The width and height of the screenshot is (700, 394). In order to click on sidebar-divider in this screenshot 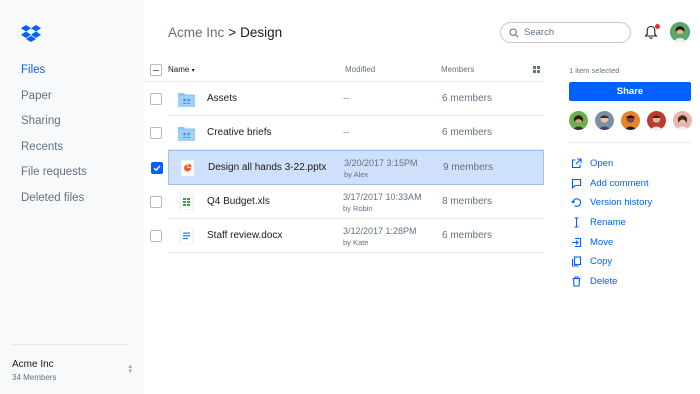, I will do `click(70, 344)`.